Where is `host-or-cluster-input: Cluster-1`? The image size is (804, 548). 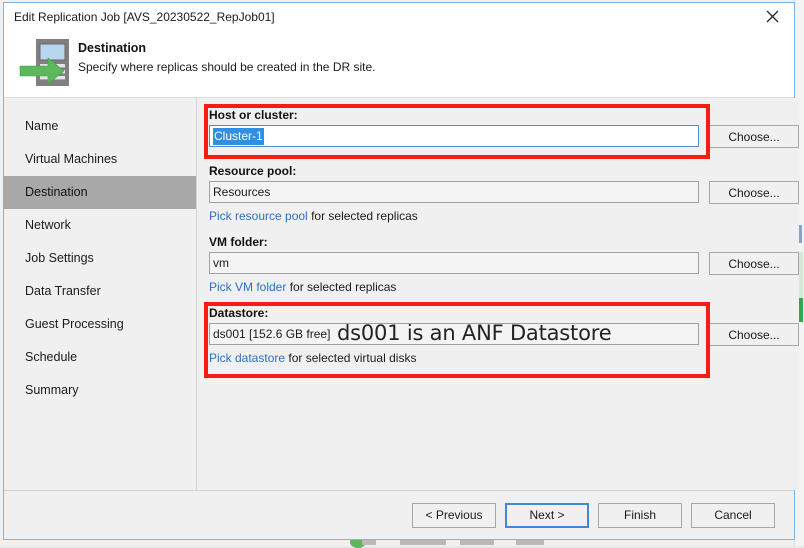 host-or-cluster-input: Cluster-1 is located at coordinates (454, 136).